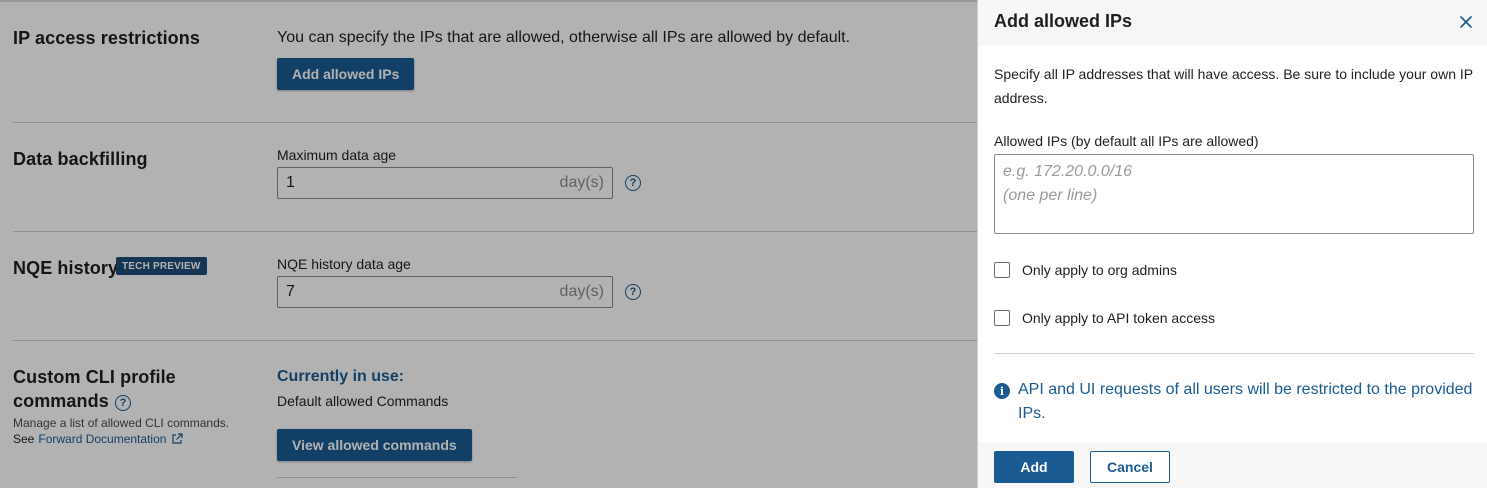  What do you see at coordinates (1466, 22) in the screenshot?
I see `close-icon` at bounding box center [1466, 22].